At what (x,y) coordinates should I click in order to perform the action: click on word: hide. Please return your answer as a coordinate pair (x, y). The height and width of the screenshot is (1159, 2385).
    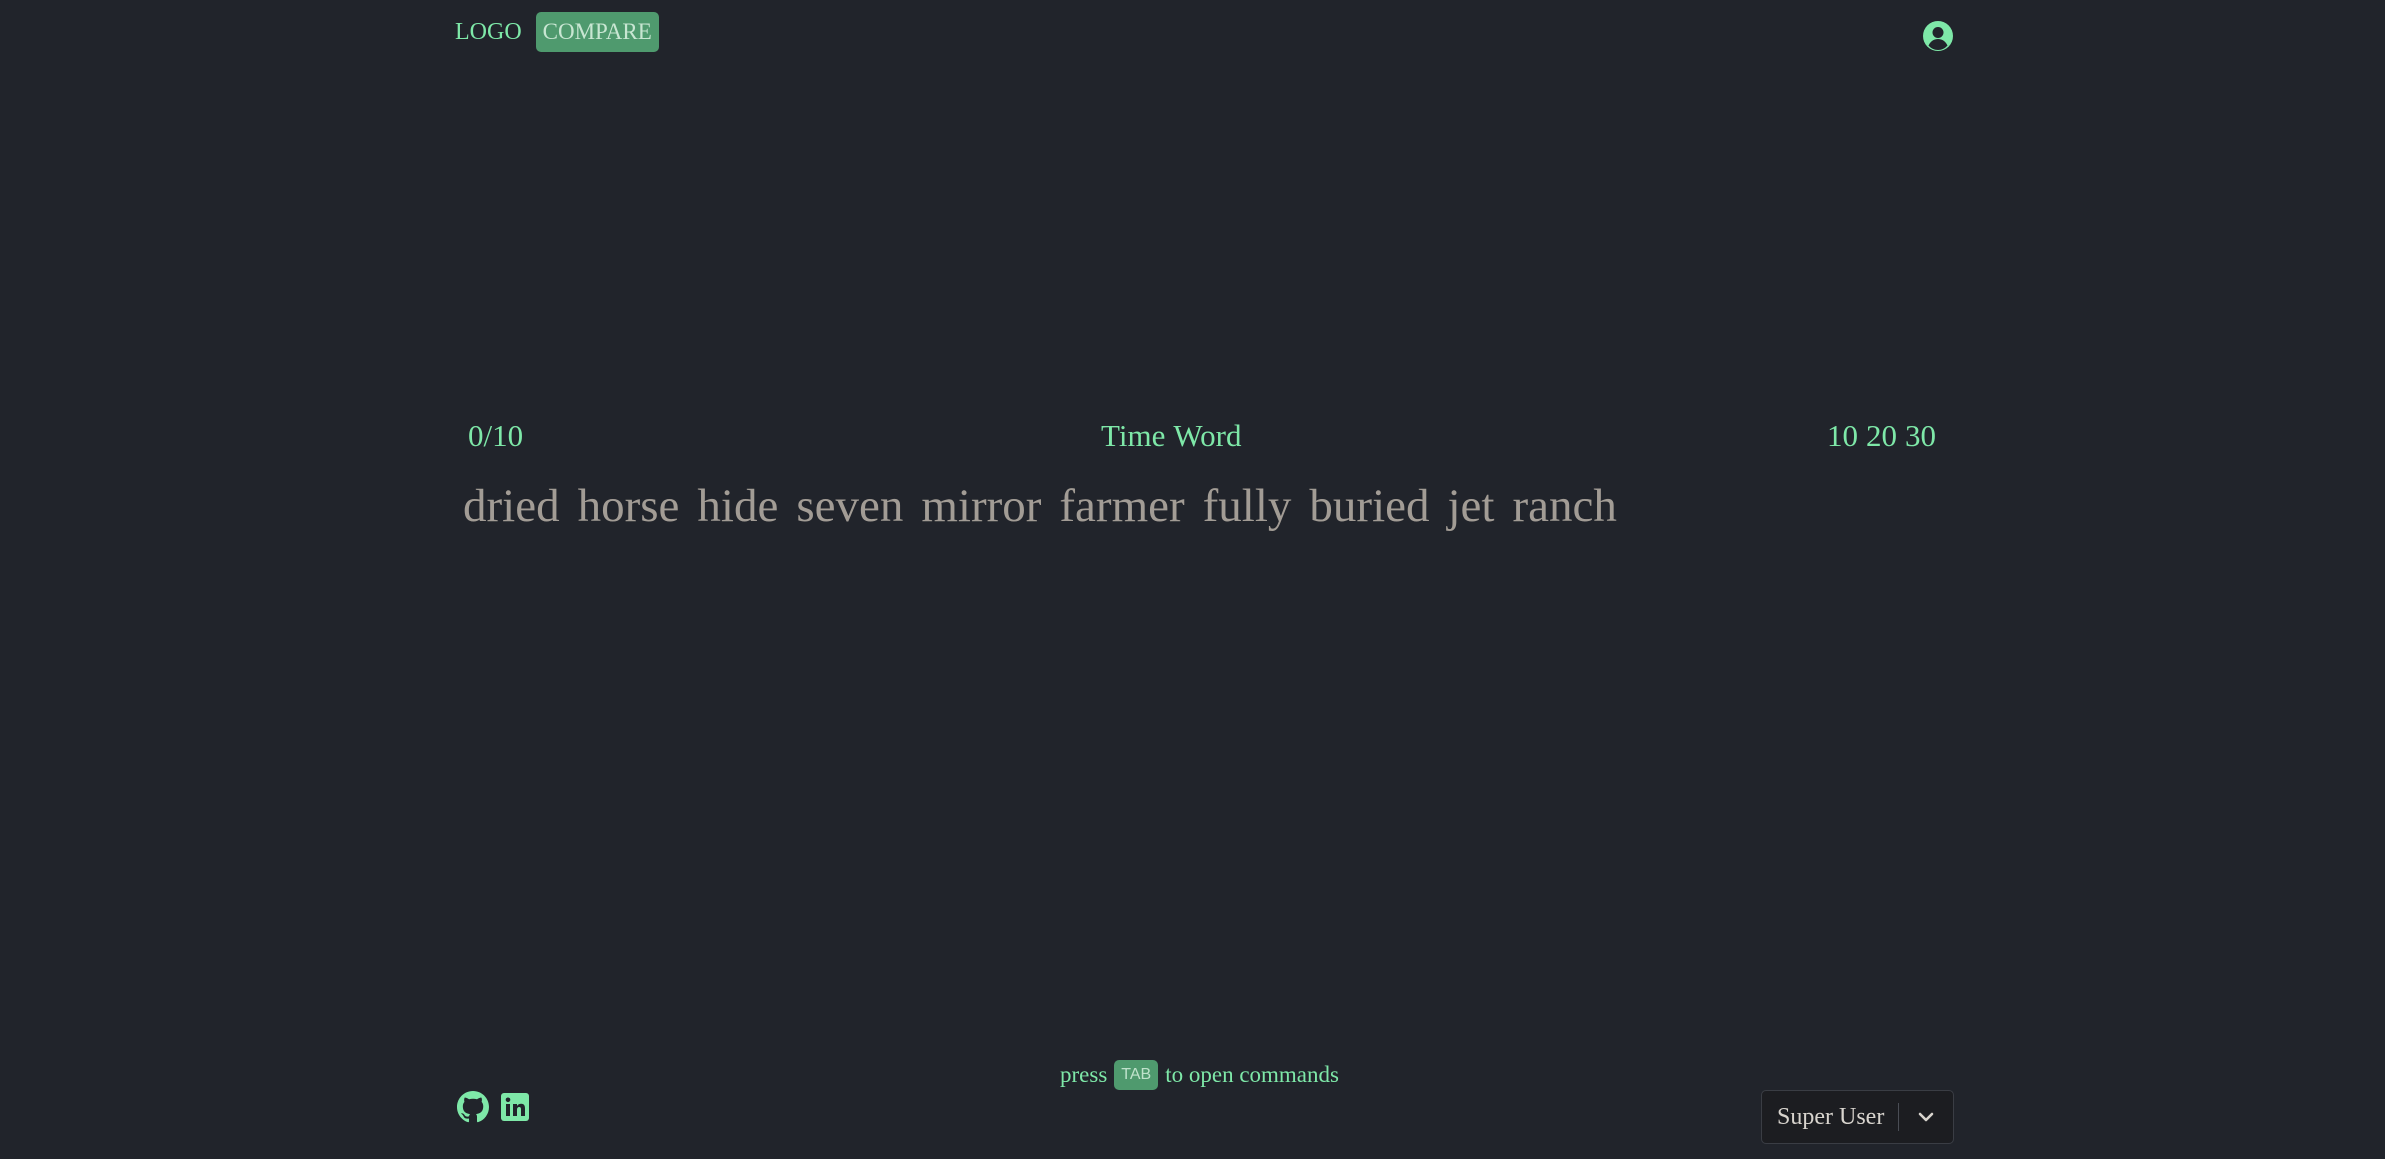
    Looking at the image, I should click on (738, 506).